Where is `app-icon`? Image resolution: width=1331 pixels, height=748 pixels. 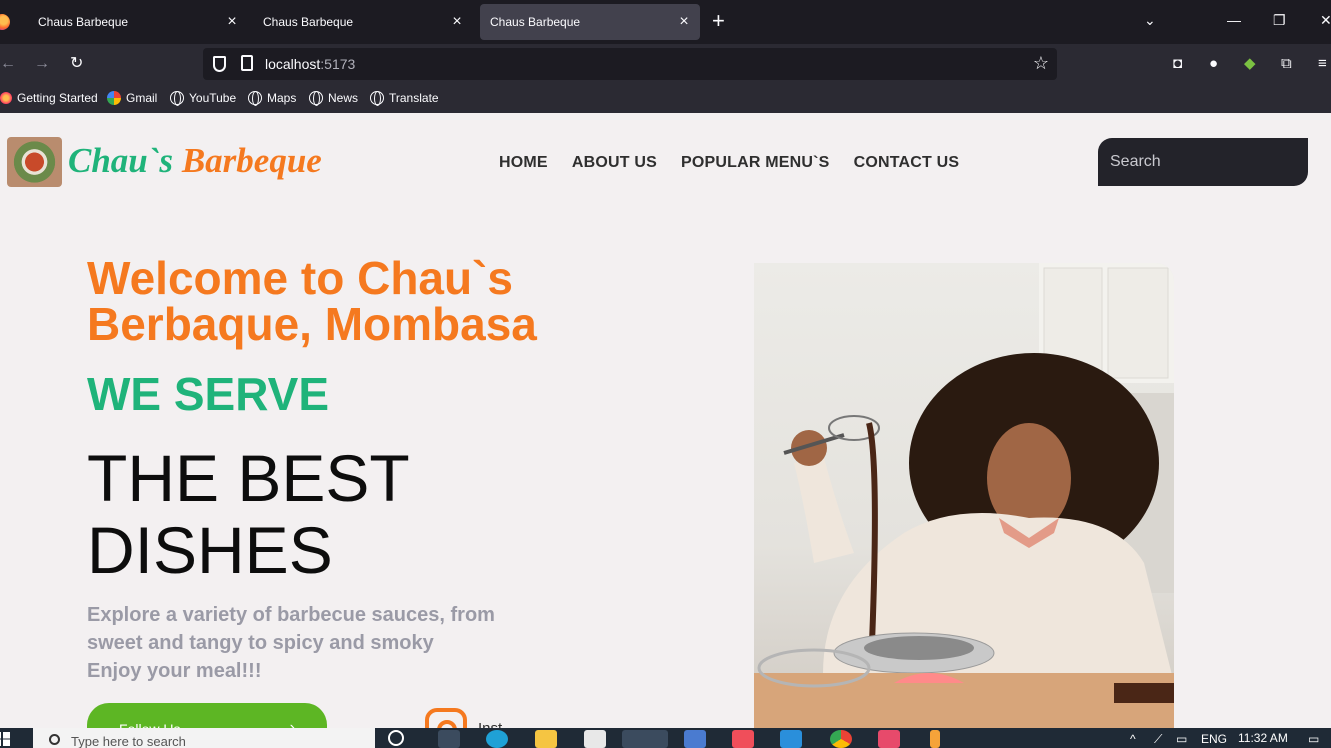 app-icon is located at coordinates (889, 739).